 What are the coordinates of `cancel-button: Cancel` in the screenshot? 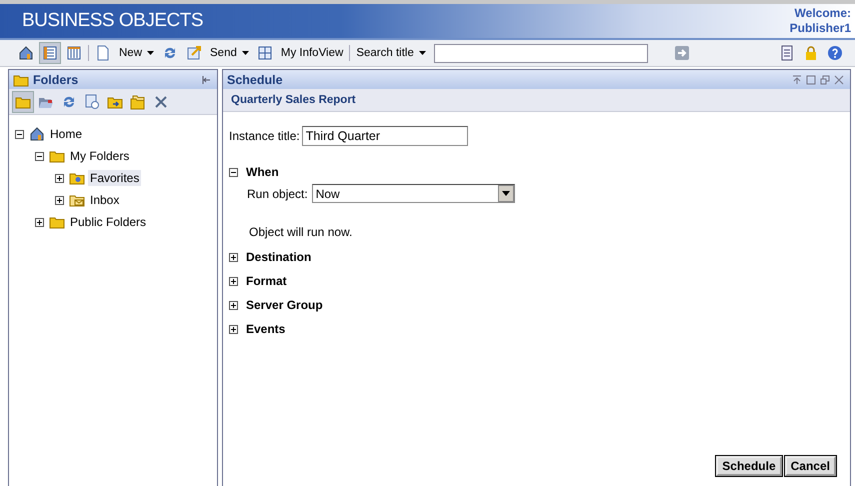 It's located at (810, 466).